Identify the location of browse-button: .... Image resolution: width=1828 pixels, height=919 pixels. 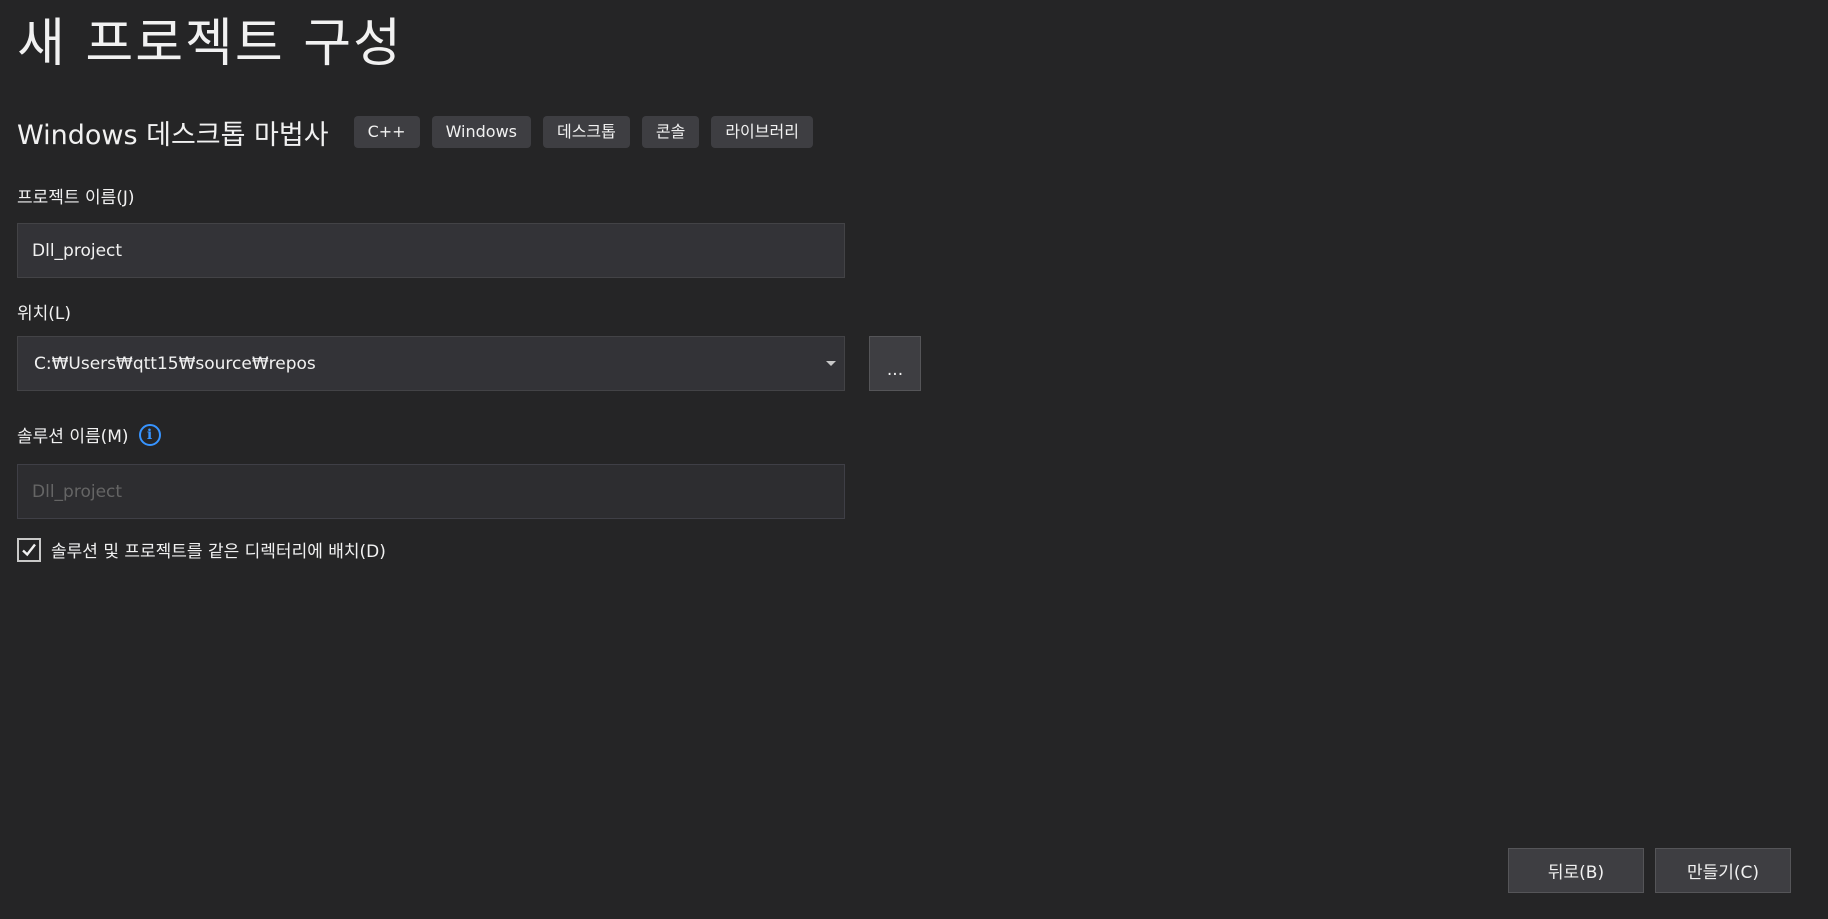
(895, 363).